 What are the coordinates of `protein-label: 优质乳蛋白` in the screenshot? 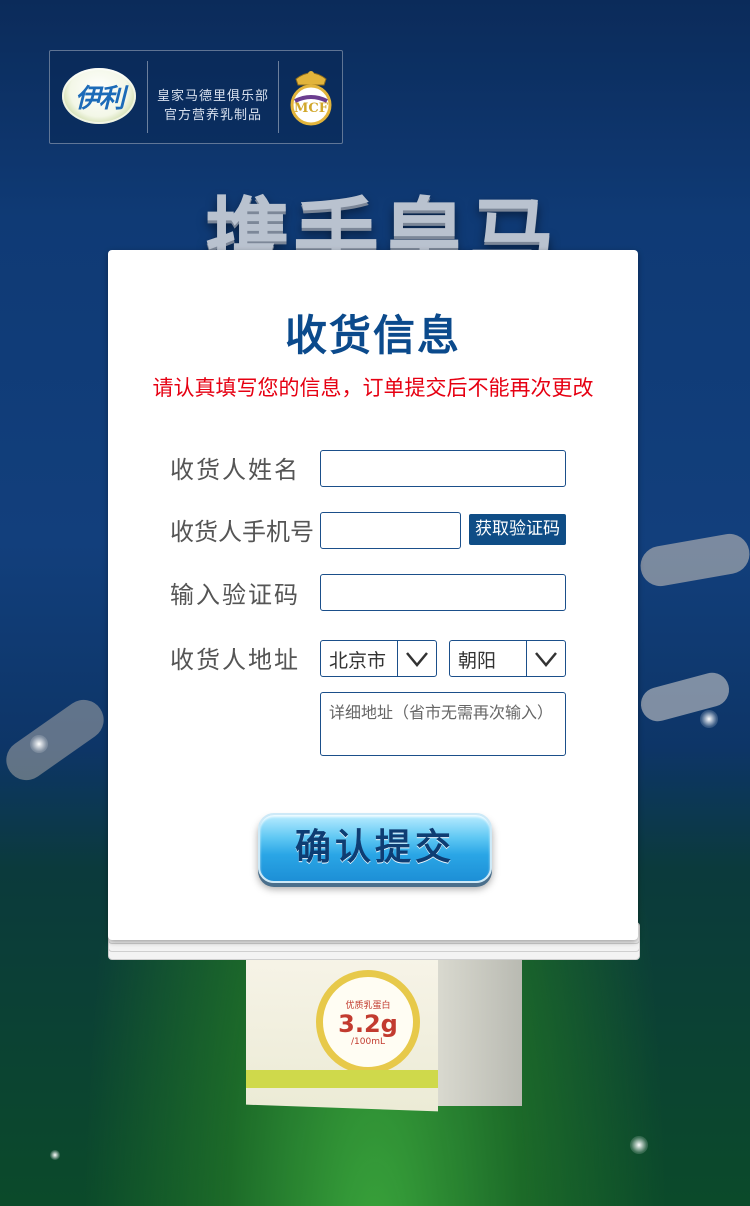 It's located at (368, 1005).